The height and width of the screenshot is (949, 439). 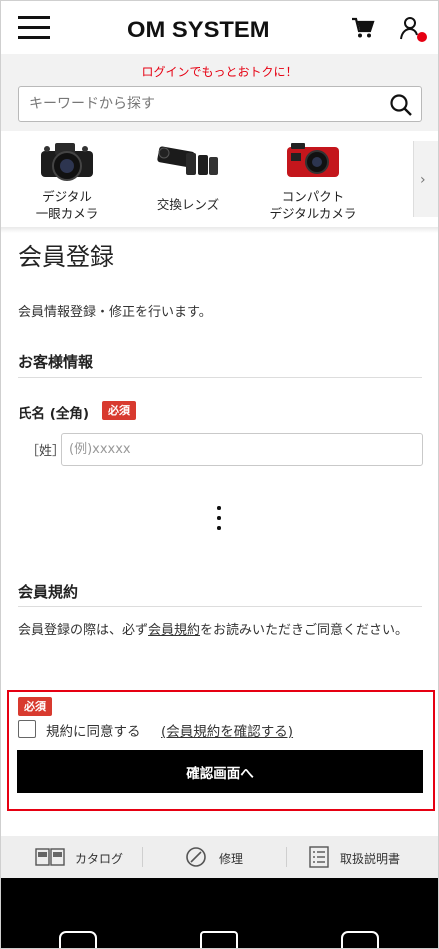 What do you see at coordinates (313, 213) in the screenshot?
I see `category-label-line2: デジタルカメラ` at bounding box center [313, 213].